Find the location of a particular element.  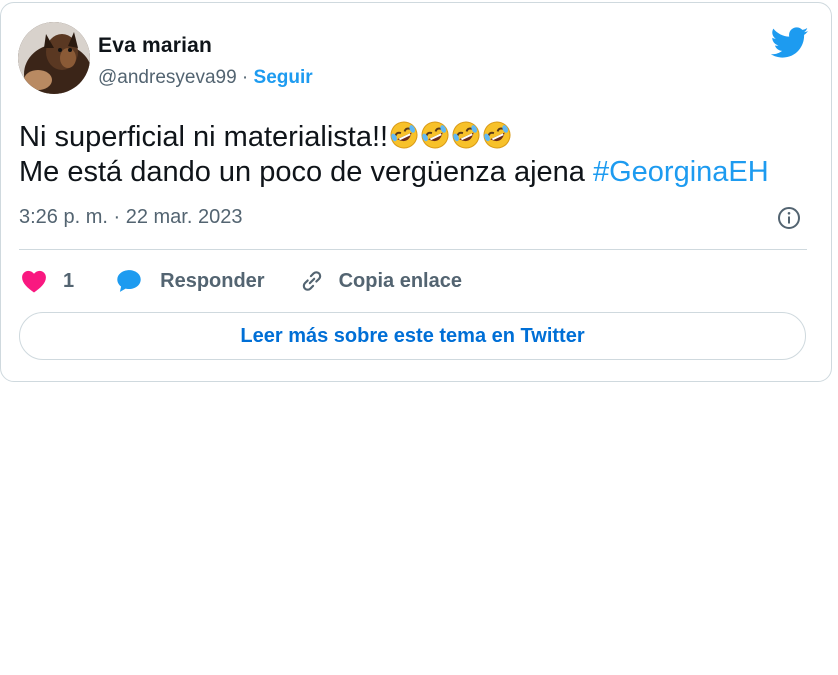

like-count: 1 is located at coordinates (69, 280).